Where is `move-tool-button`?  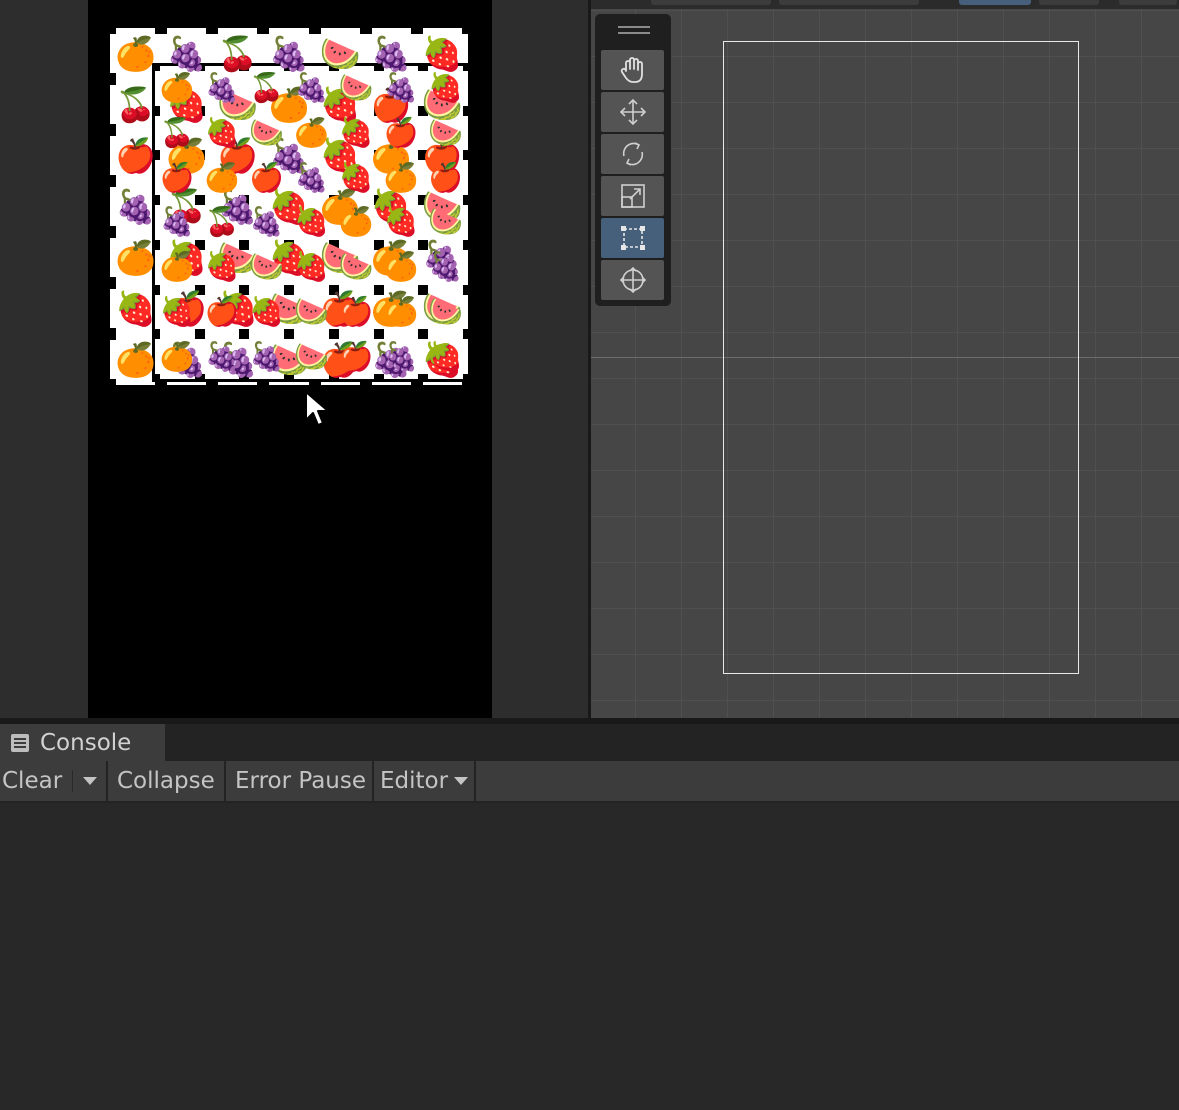 move-tool-button is located at coordinates (632, 112).